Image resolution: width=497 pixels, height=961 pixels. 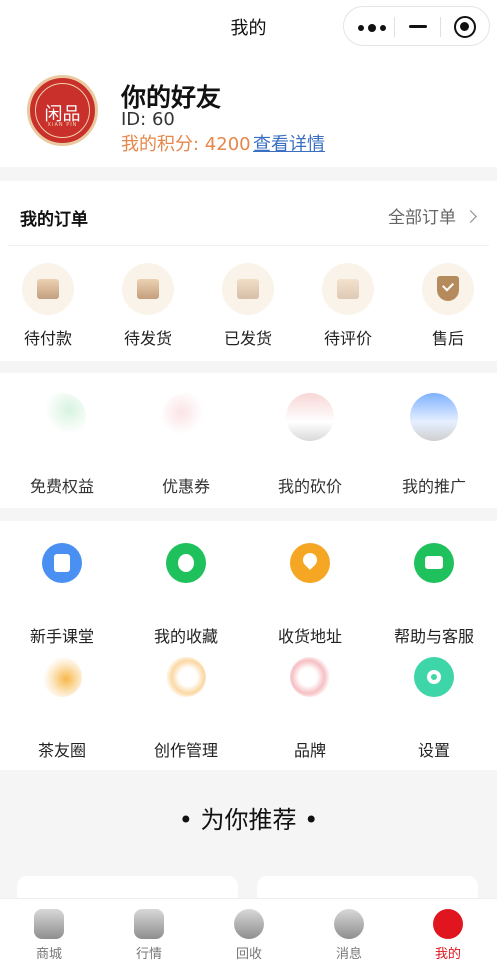 I want to click on minimize-icon, so click(x=418, y=26).